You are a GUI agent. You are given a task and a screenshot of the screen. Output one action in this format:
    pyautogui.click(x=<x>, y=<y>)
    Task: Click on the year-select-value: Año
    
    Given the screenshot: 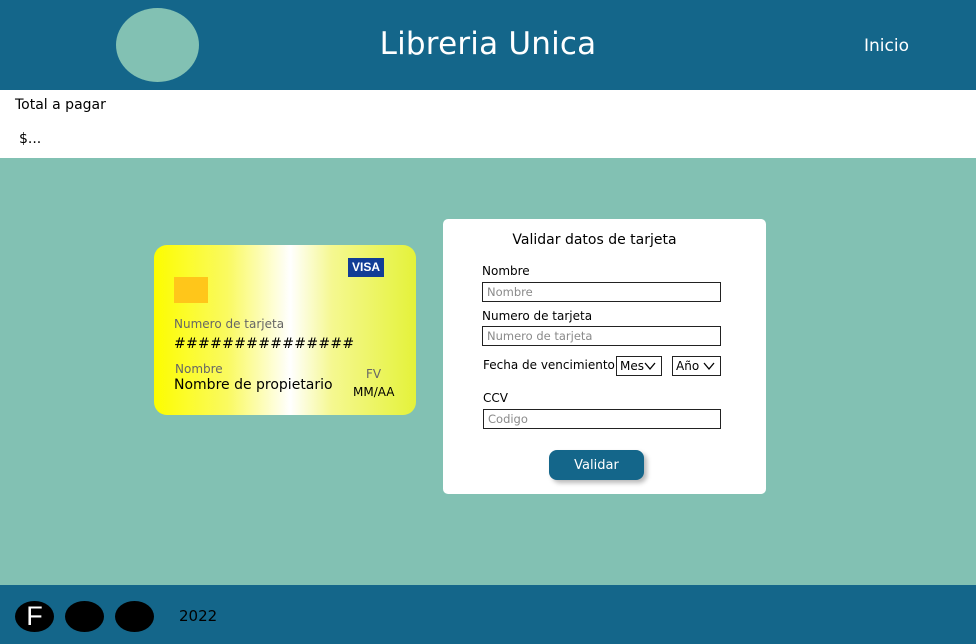 What is the action you would take?
    pyautogui.click(x=688, y=366)
    